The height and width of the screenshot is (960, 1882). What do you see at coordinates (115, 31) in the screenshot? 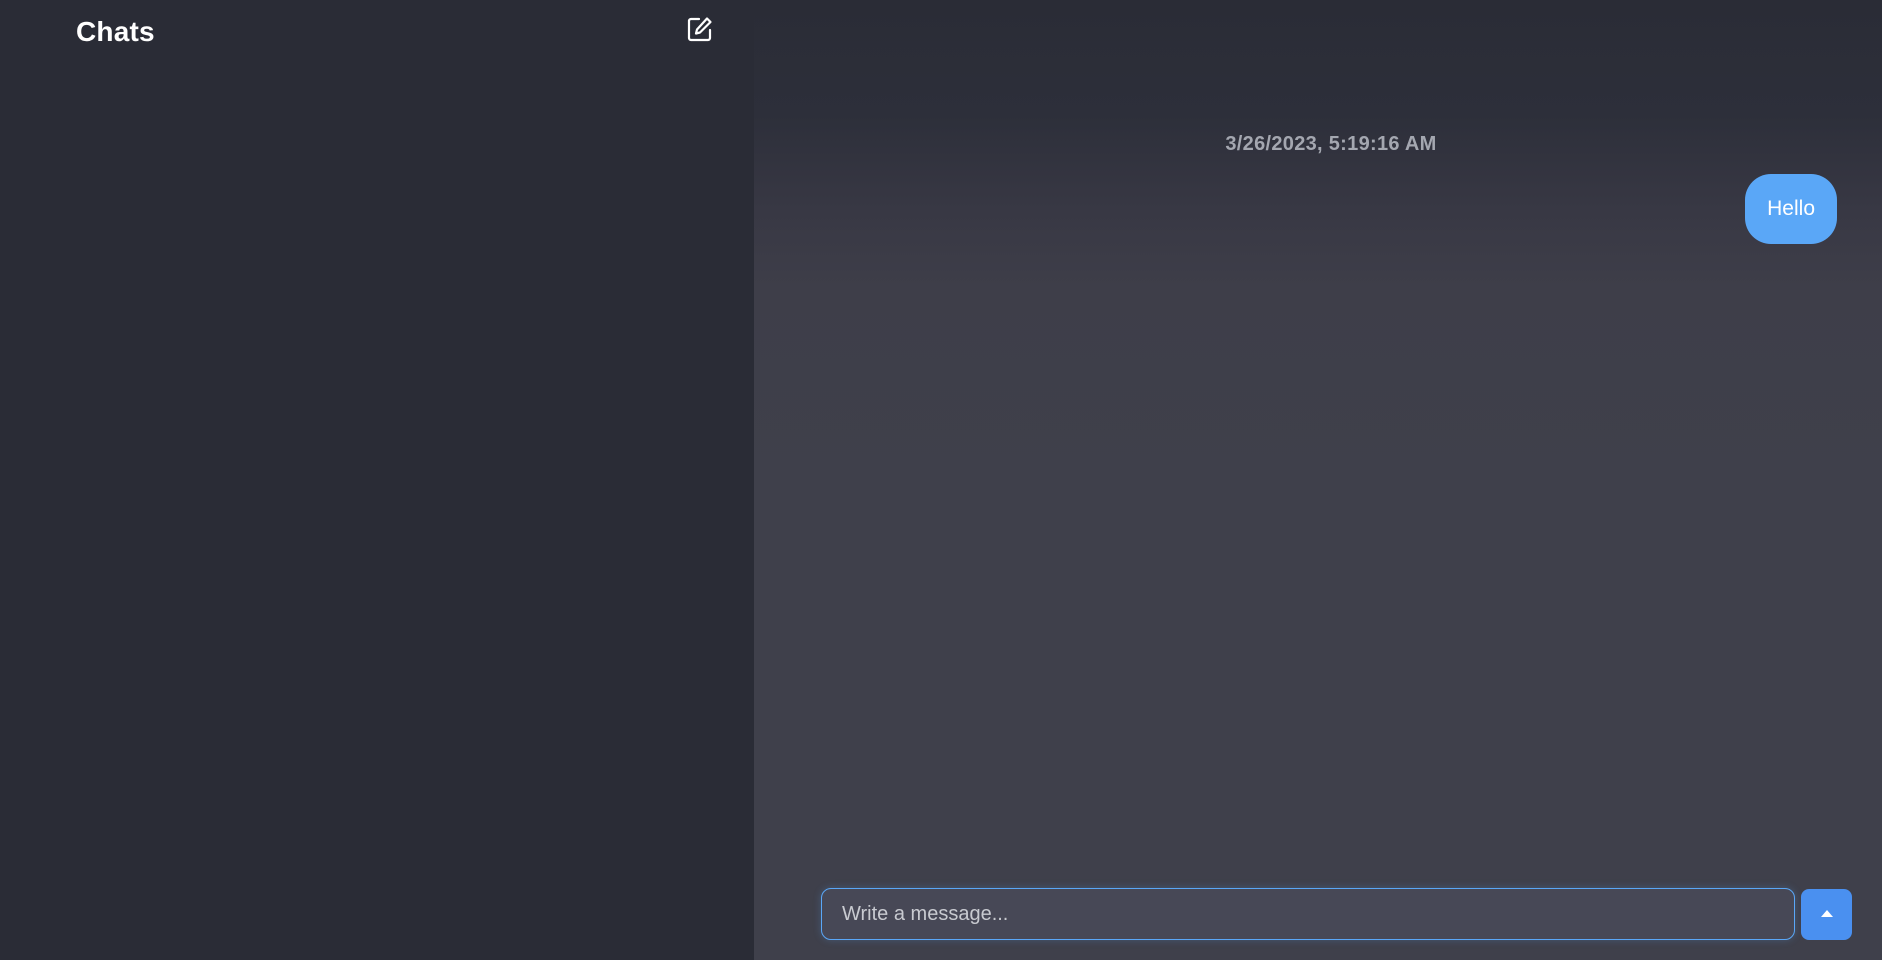
I see `sidebar-title: Chats` at bounding box center [115, 31].